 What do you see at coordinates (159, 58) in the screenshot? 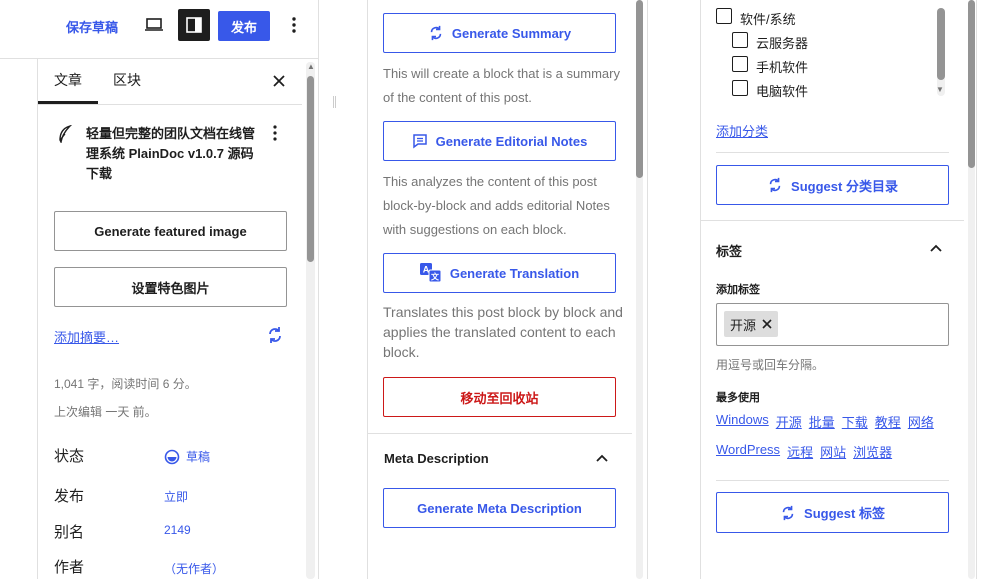
I see `toolbar-divider` at bounding box center [159, 58].